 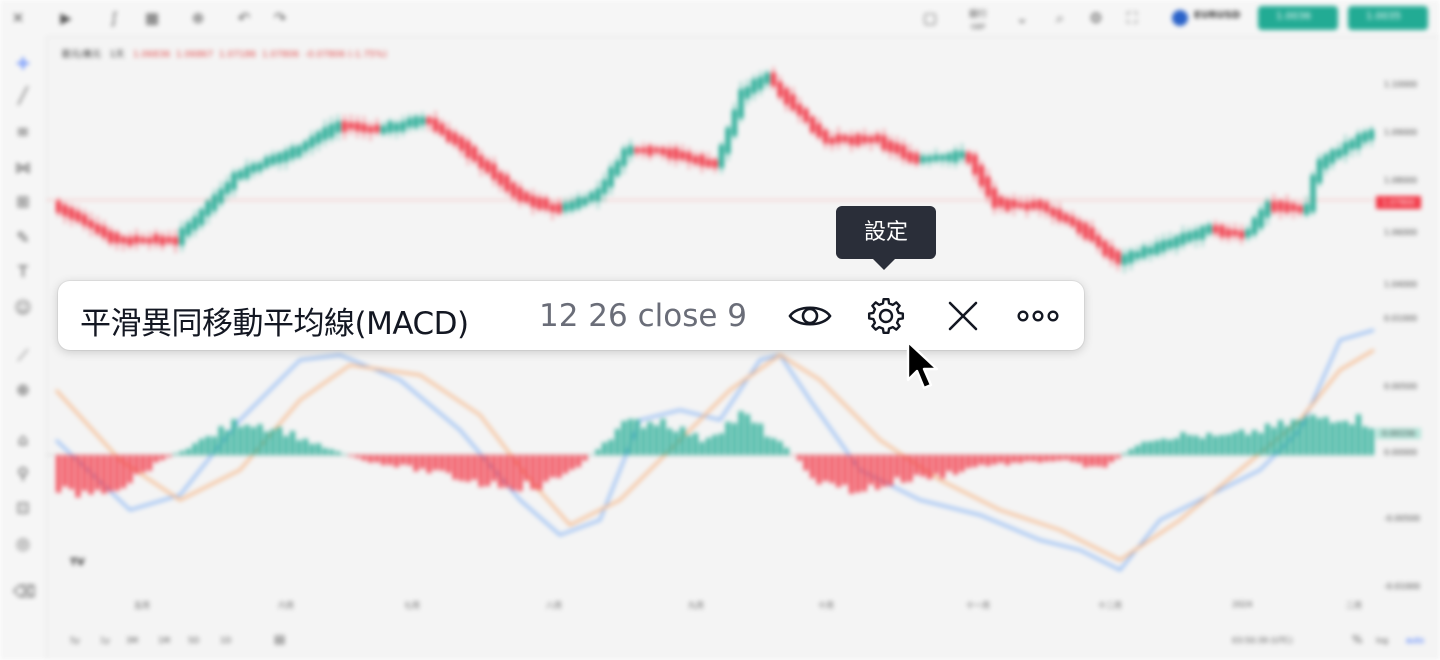 I want to click on macd-tick: 0.00500, so click(x=1401, y=386).